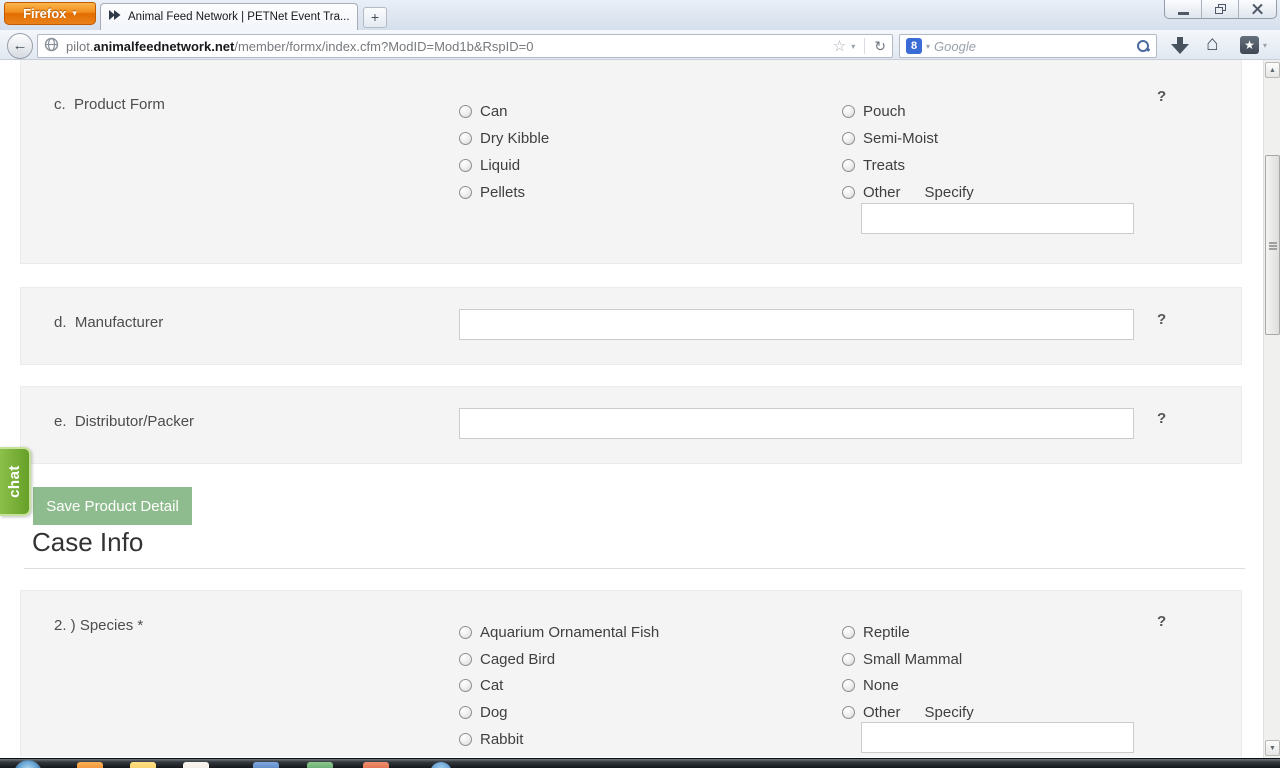 The width and height of the screenshot is (1280, 768). What do you see at coordinates (1272, 748) in the screenshot?
I see `scroll-down-button: ▼` at bounding box center [1272, 748].